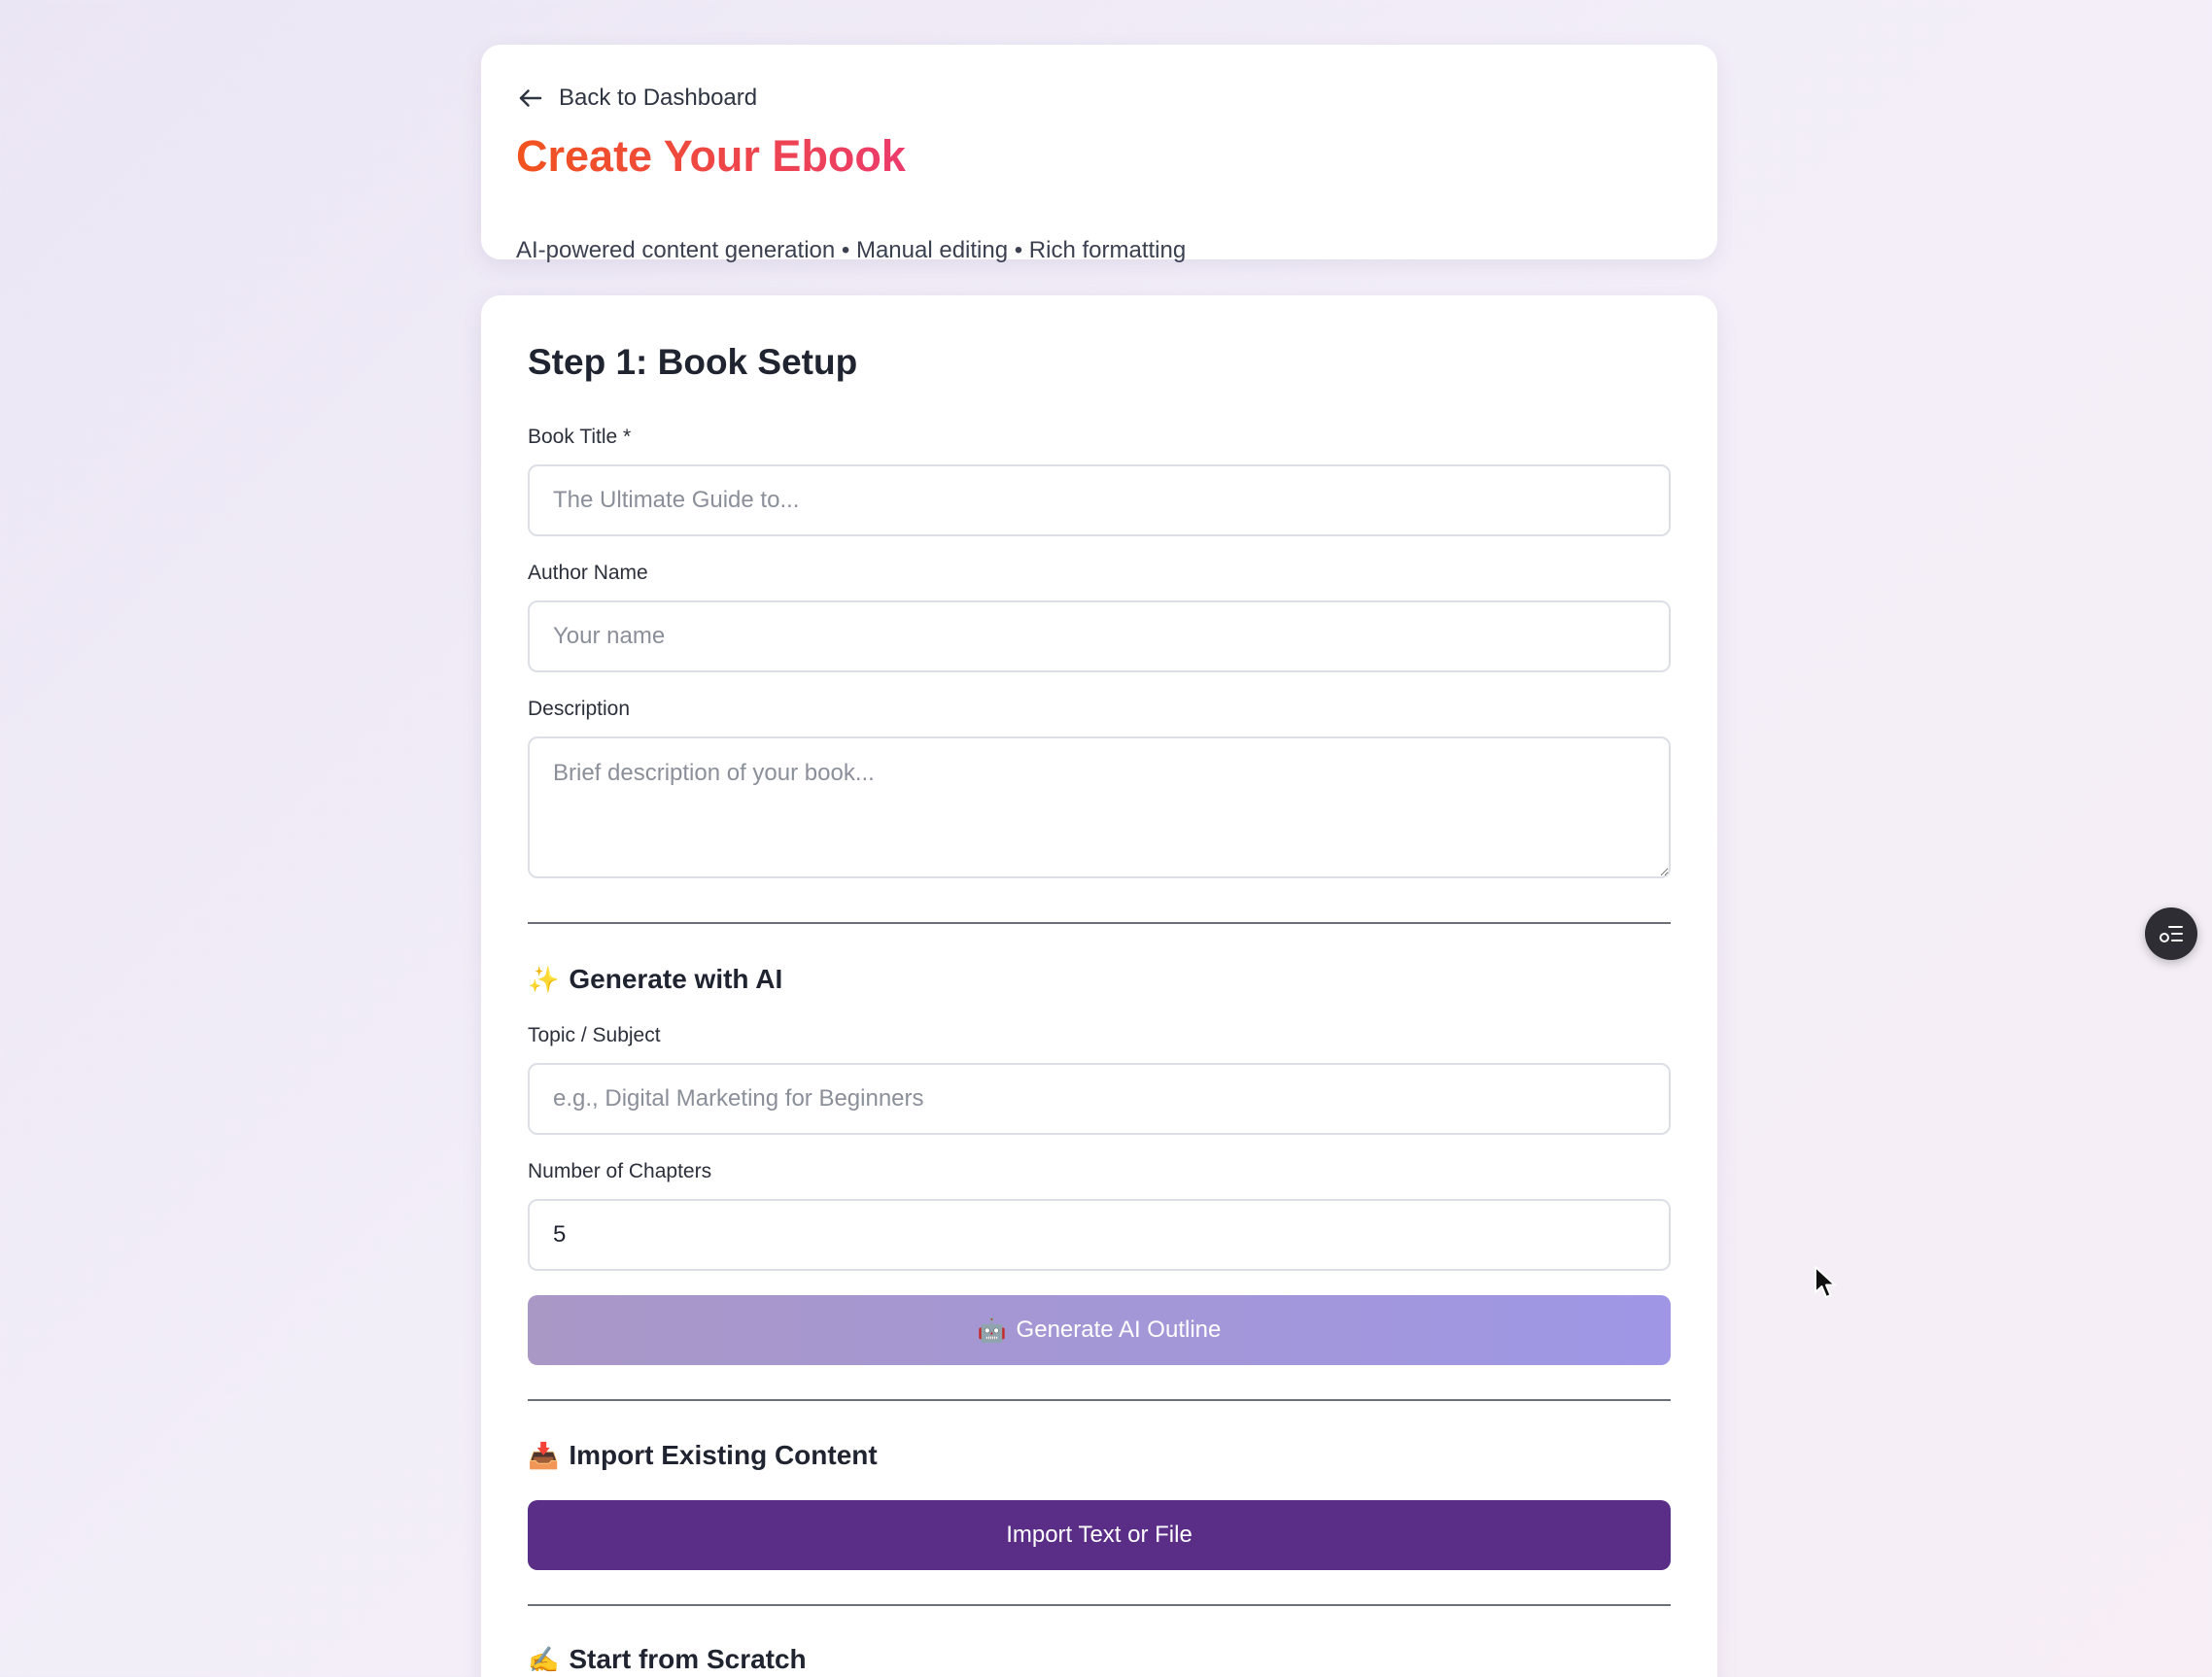  What do you see at coordinates (1119, 1330) in the screenshot?
I see `generate-ai-outline-label: Generate AI Outline` at bounding box center [1119, 1330].